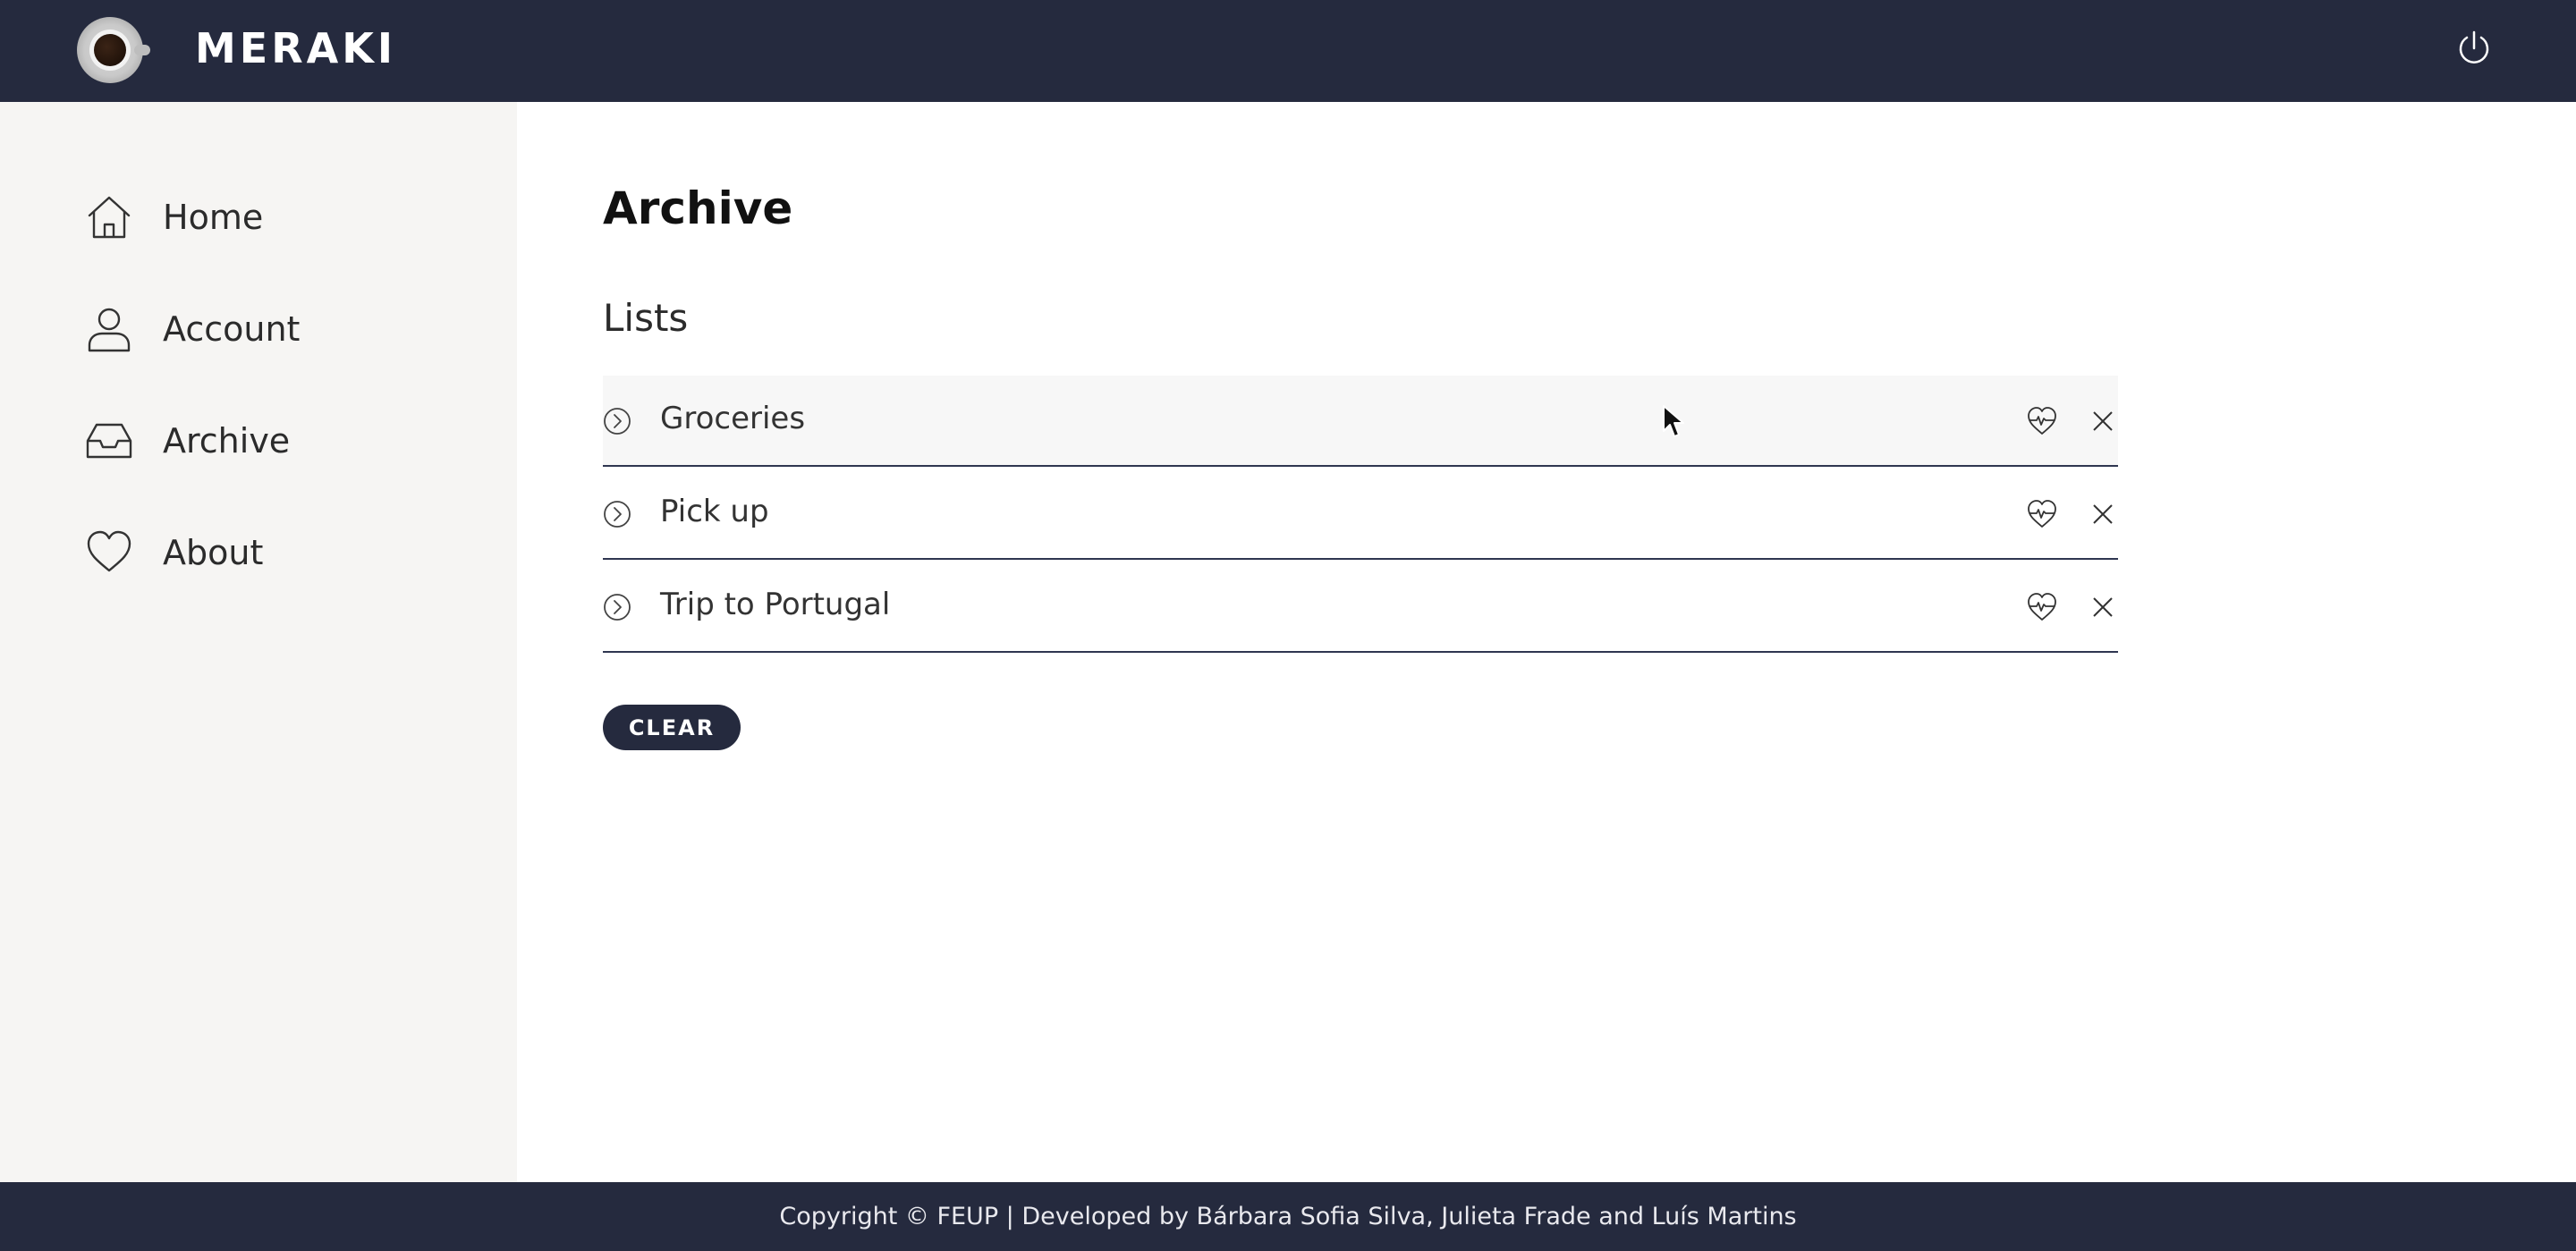 The height and width of the screenshot is (1251, 2576). Describe the element at coordinates (672, 728) in the screenshot. I see `clear-button: CLEAR` at that location.